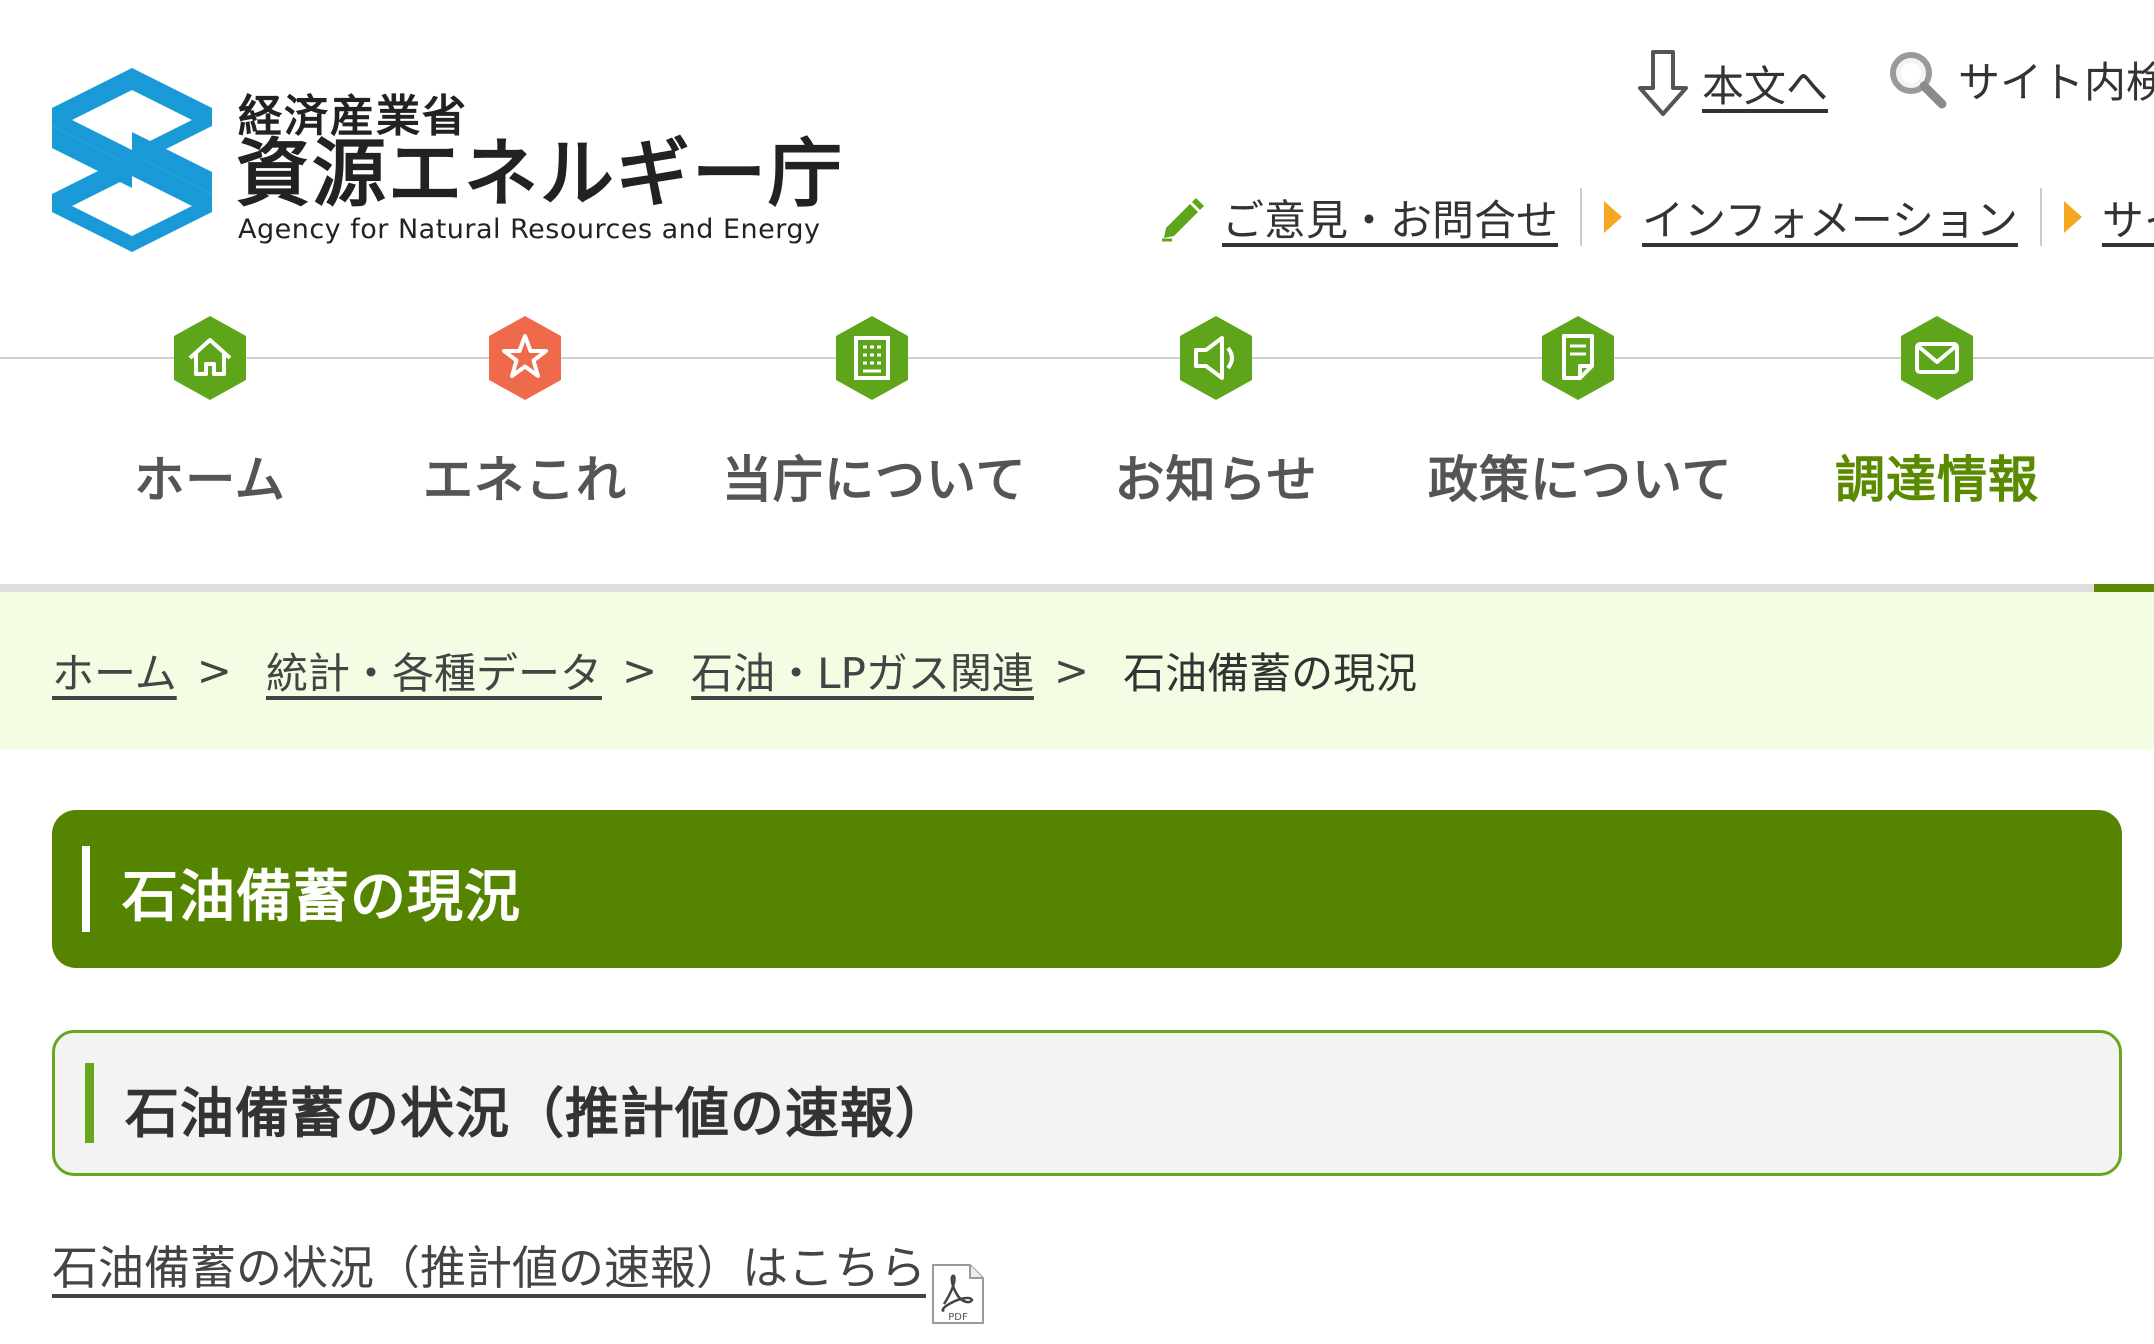 The width and height of the screenshot is (2154, 1344). Describe the element at coordinates (862, 670) in the screenshot. I see `breadcrumb-link-oil-lpg: 石油・LPガス関連` at that location.